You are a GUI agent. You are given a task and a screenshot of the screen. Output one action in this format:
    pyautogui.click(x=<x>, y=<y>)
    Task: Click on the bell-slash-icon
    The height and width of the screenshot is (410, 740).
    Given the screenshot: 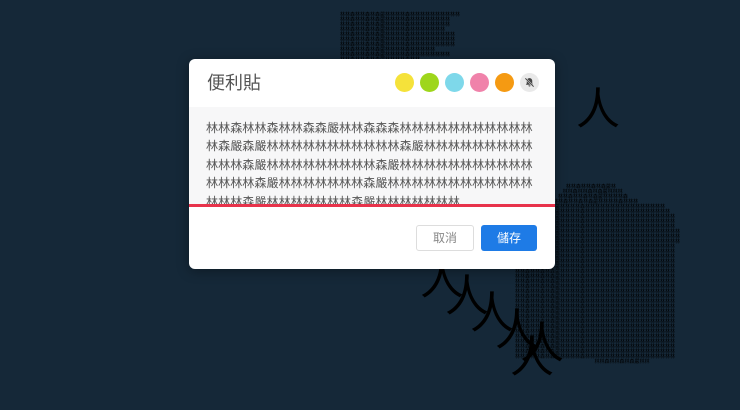 What is the action you would take?
    pyautogui.click(x=529, y=82)
    